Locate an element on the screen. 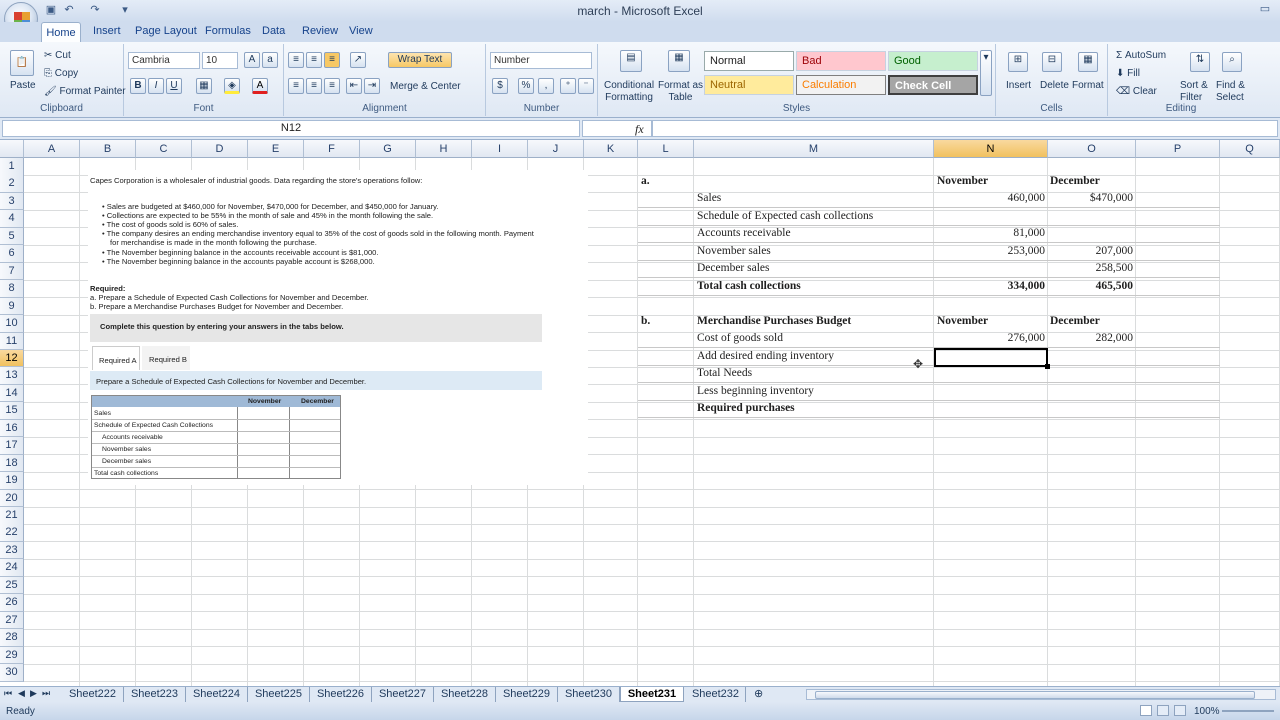 This screenshot has width=1280, height=720. insert-sheet-icon: ⊕ is located at coordinates (758, 693).